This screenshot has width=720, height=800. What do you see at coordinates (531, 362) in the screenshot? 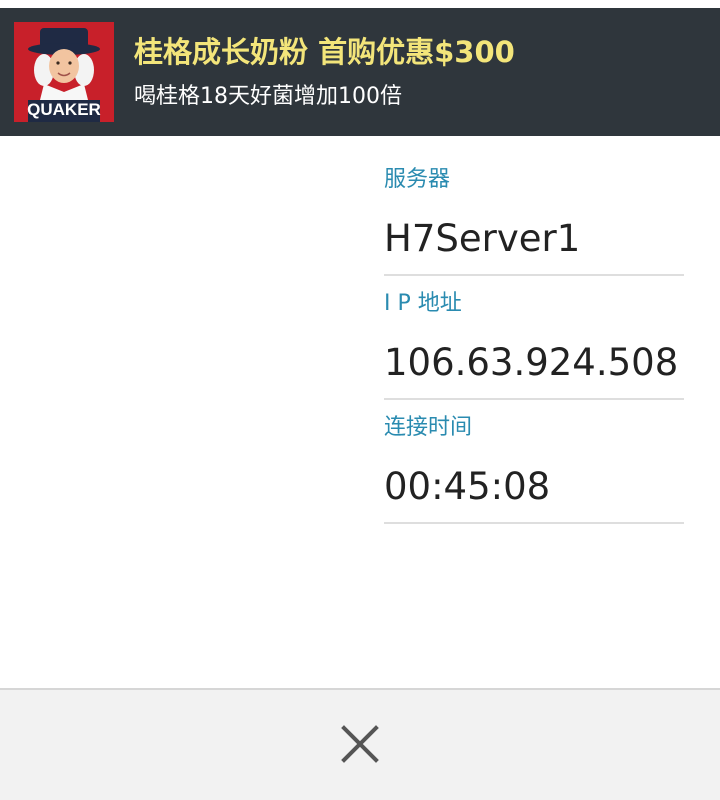
I see `ip-address-value: 106.63.924.508` at bounding box center [531, 362].